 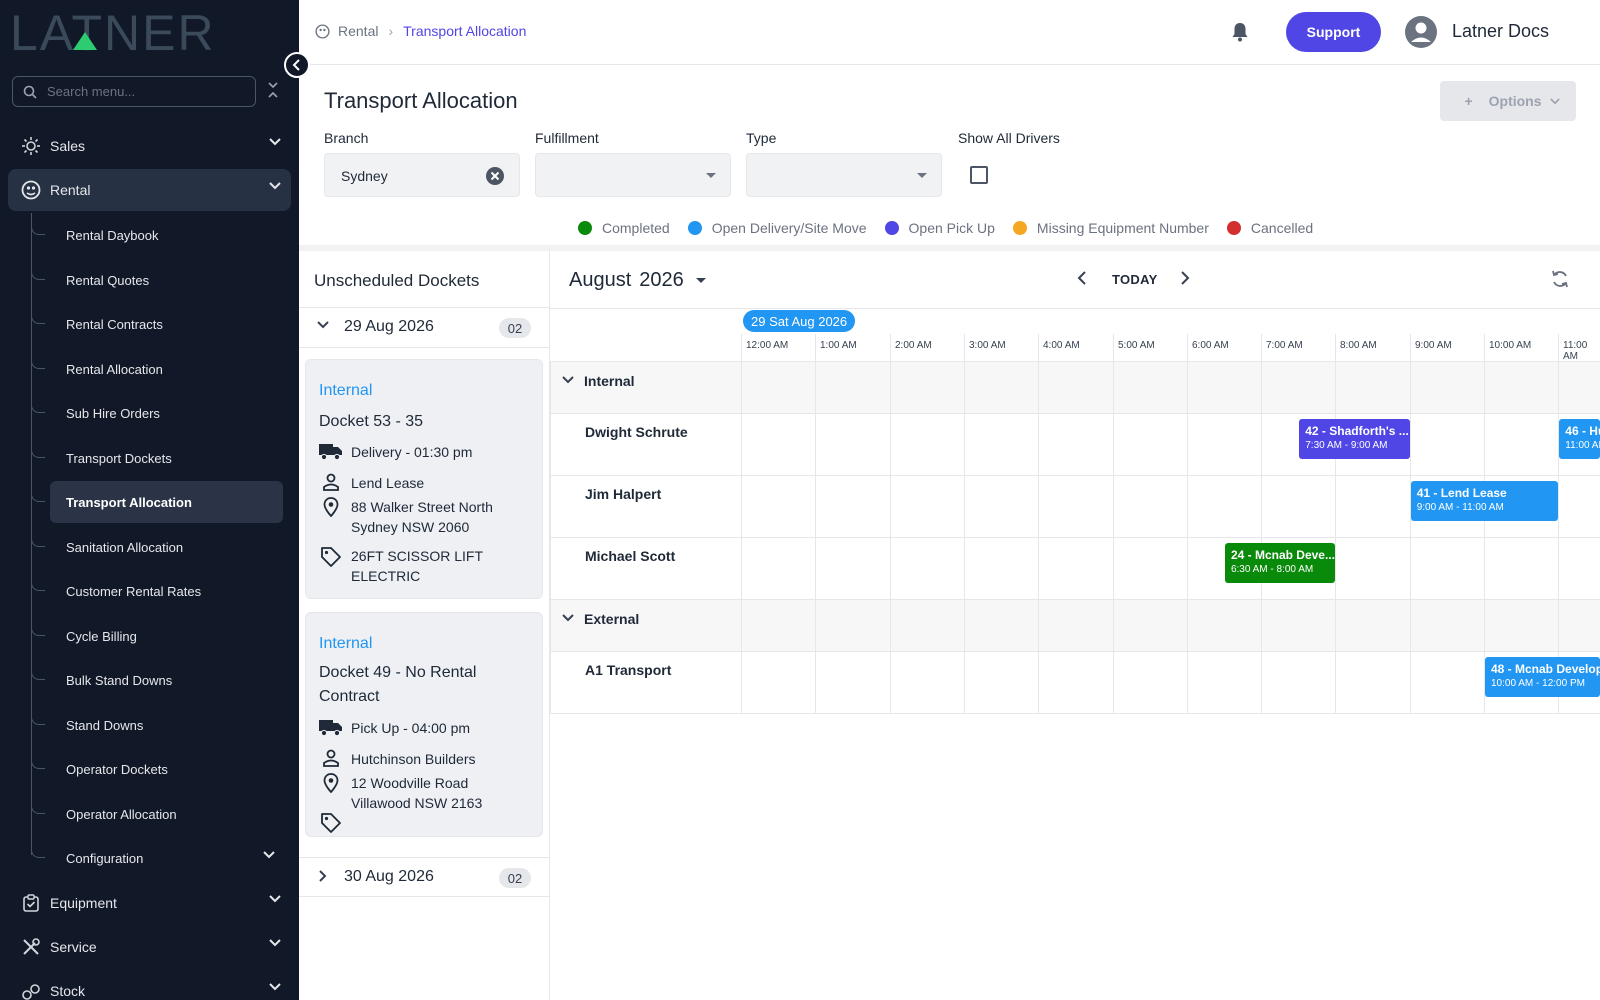 I want to click on fulfillment-label: Fulfillment, so click(x=567, y=138).